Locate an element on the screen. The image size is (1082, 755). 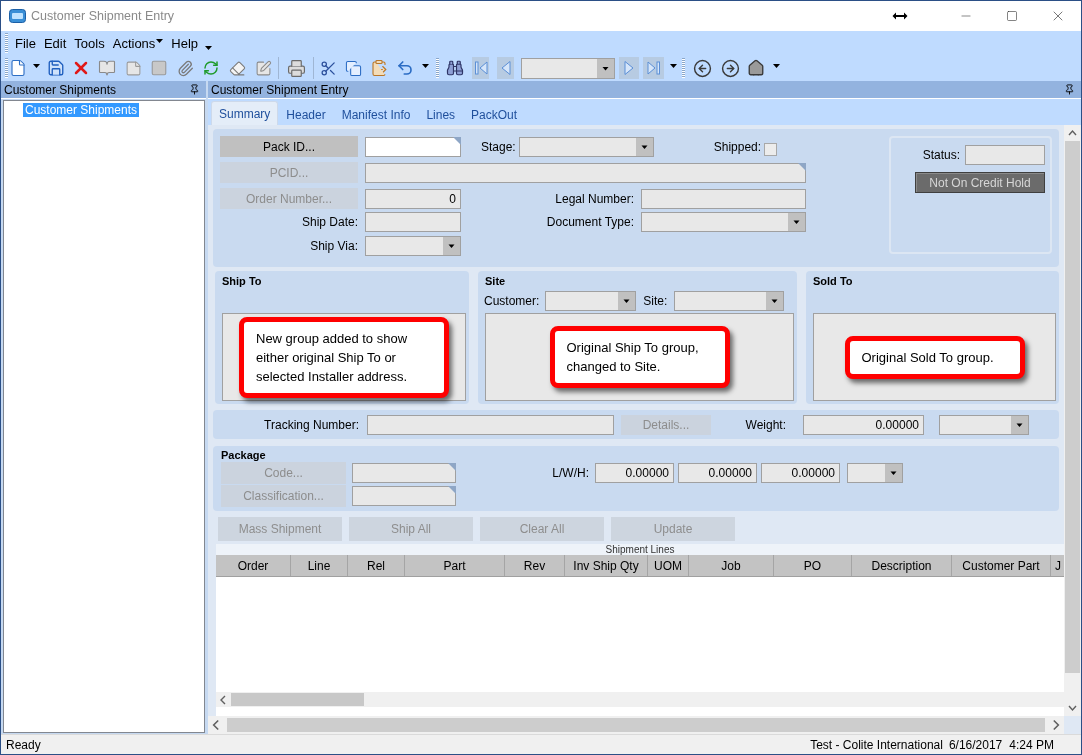
previous-record-icon is located at coordinates (505, 68).